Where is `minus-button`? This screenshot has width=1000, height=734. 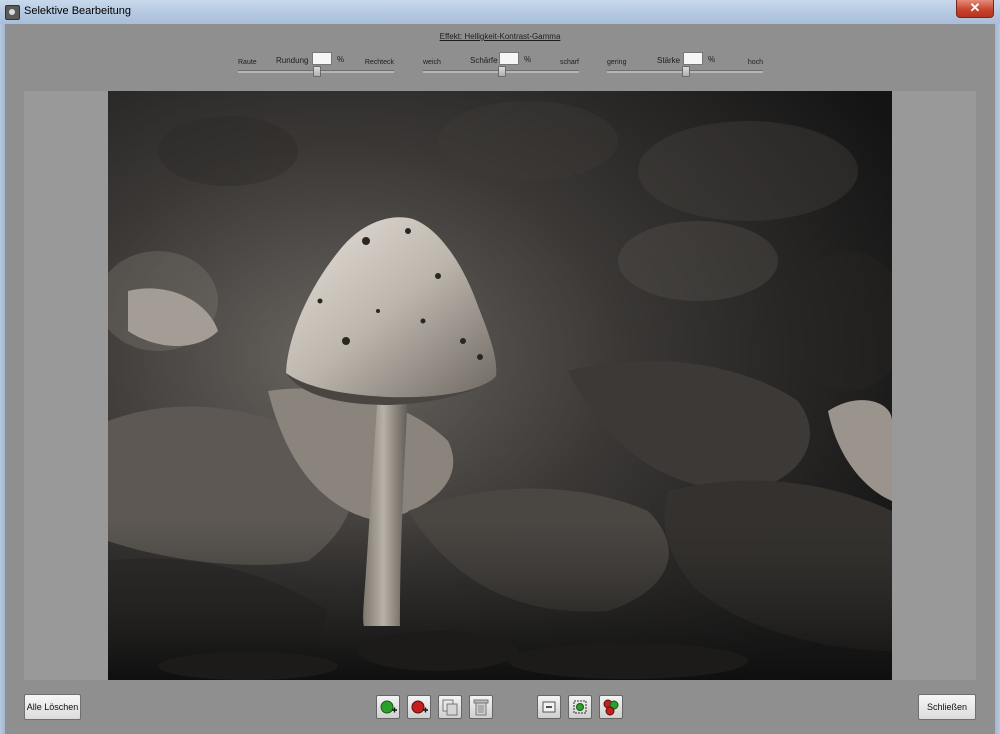
minus-button is located at coordinates (549, 707).